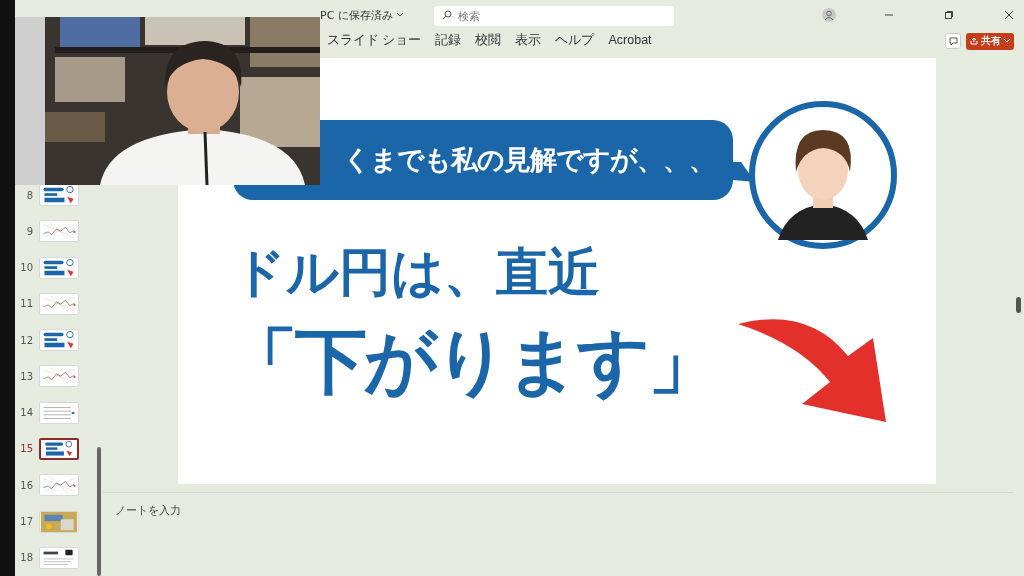 The image size is (1024, 576). Describe the element at coordinates (528, 41) in the screenshot. I see `ribbon-tab: 表示` at that location.